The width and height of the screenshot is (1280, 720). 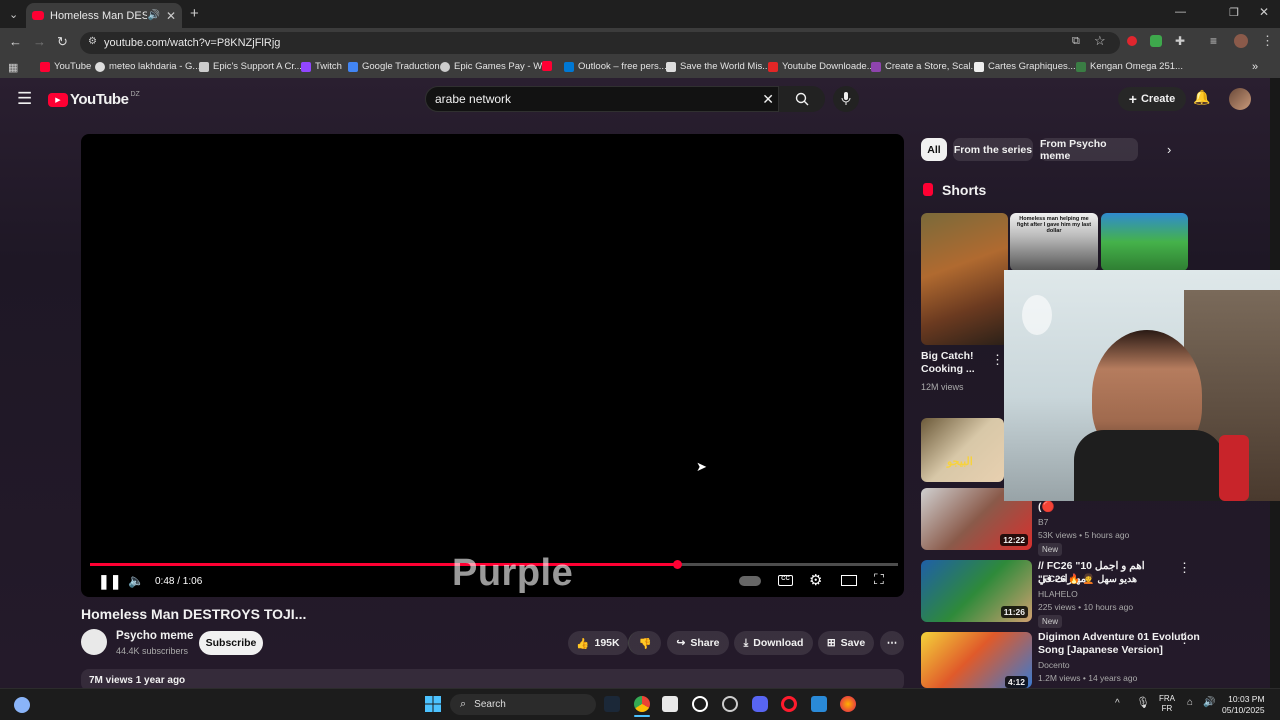 What do you see at coordinates (1076, 41) in the screenshot?
I see `install-app-icon: ⧉` at bounding box center [1076, 41].